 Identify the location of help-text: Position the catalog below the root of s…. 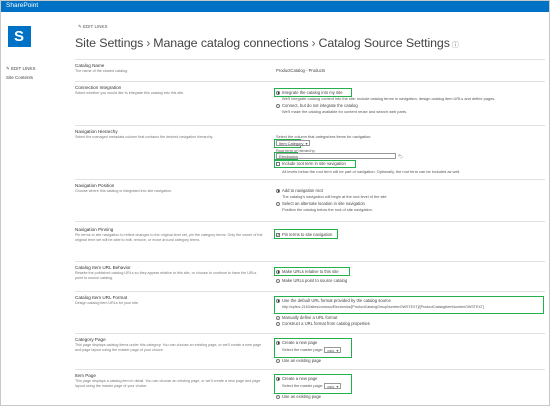
(327, 209).